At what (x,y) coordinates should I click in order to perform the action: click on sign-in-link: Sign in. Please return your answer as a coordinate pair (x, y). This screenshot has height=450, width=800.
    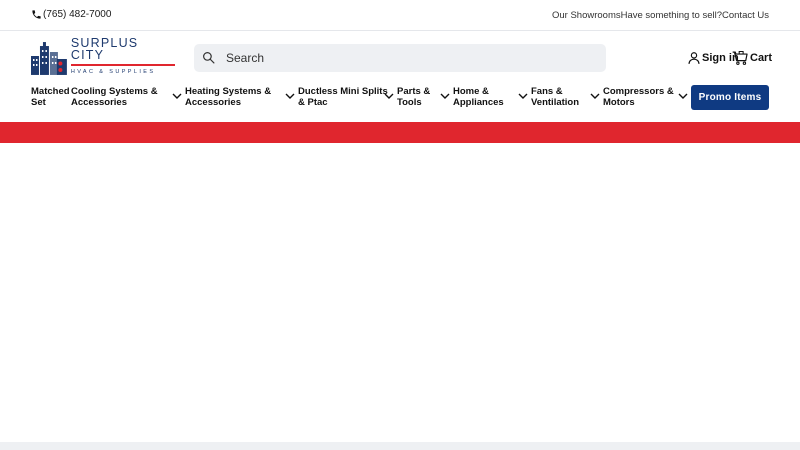
    Looking at the image, I should click on (713, 58).